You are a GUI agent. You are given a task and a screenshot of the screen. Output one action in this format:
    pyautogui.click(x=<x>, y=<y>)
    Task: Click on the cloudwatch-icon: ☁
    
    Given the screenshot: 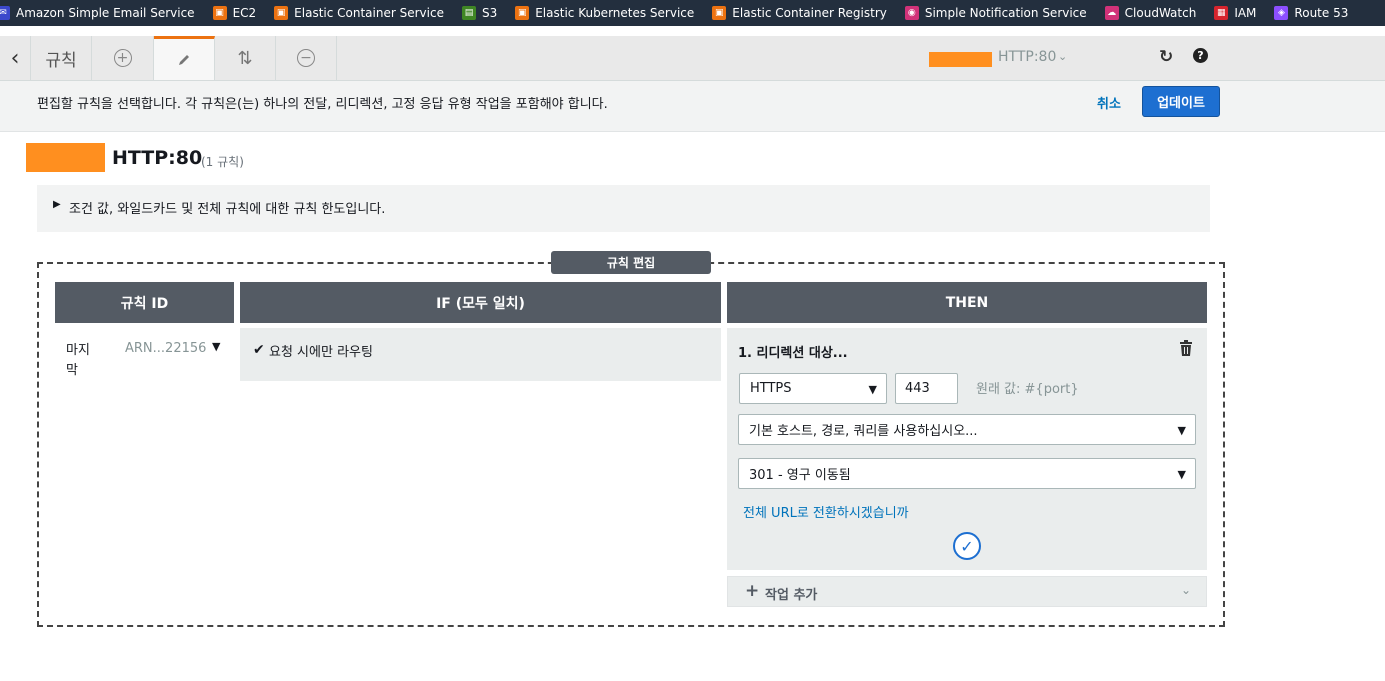 What is the action you would take?
    pyautogui.click(x=1111, y=13)
    